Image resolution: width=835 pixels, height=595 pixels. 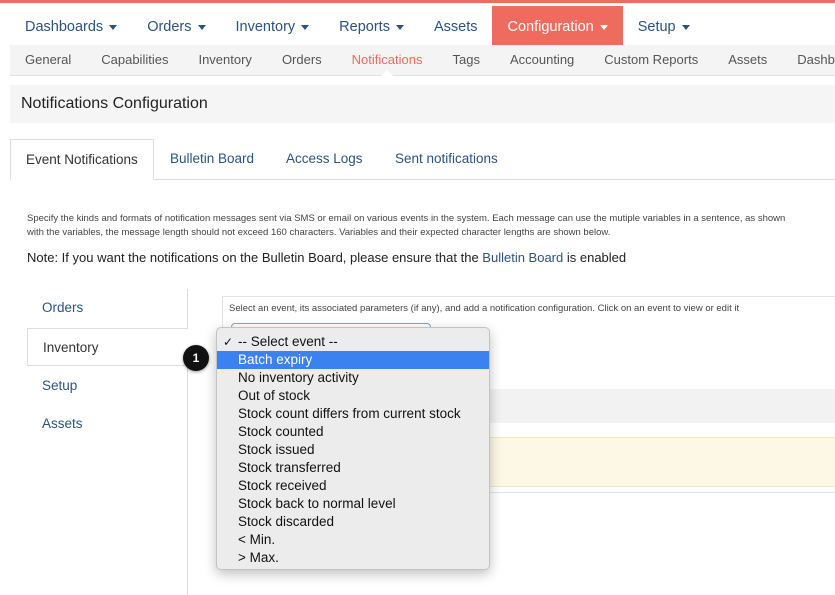 I want to click on tab-access-logs: Access Logs, so click(x=324, y=159).